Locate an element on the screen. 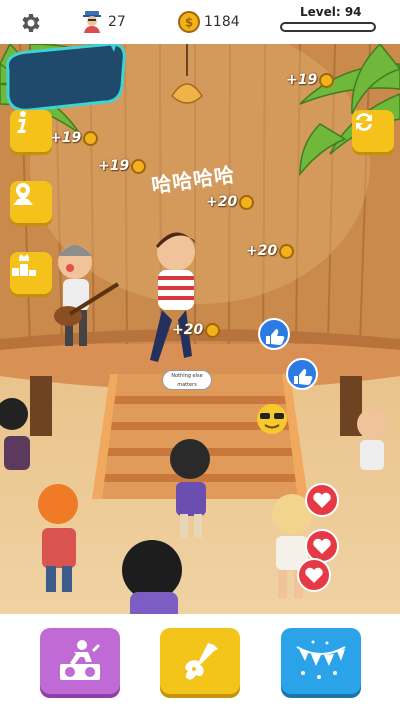 The width and height of the screenshot is (400, 710). stage-stairs is located at coordinates (200, 436).